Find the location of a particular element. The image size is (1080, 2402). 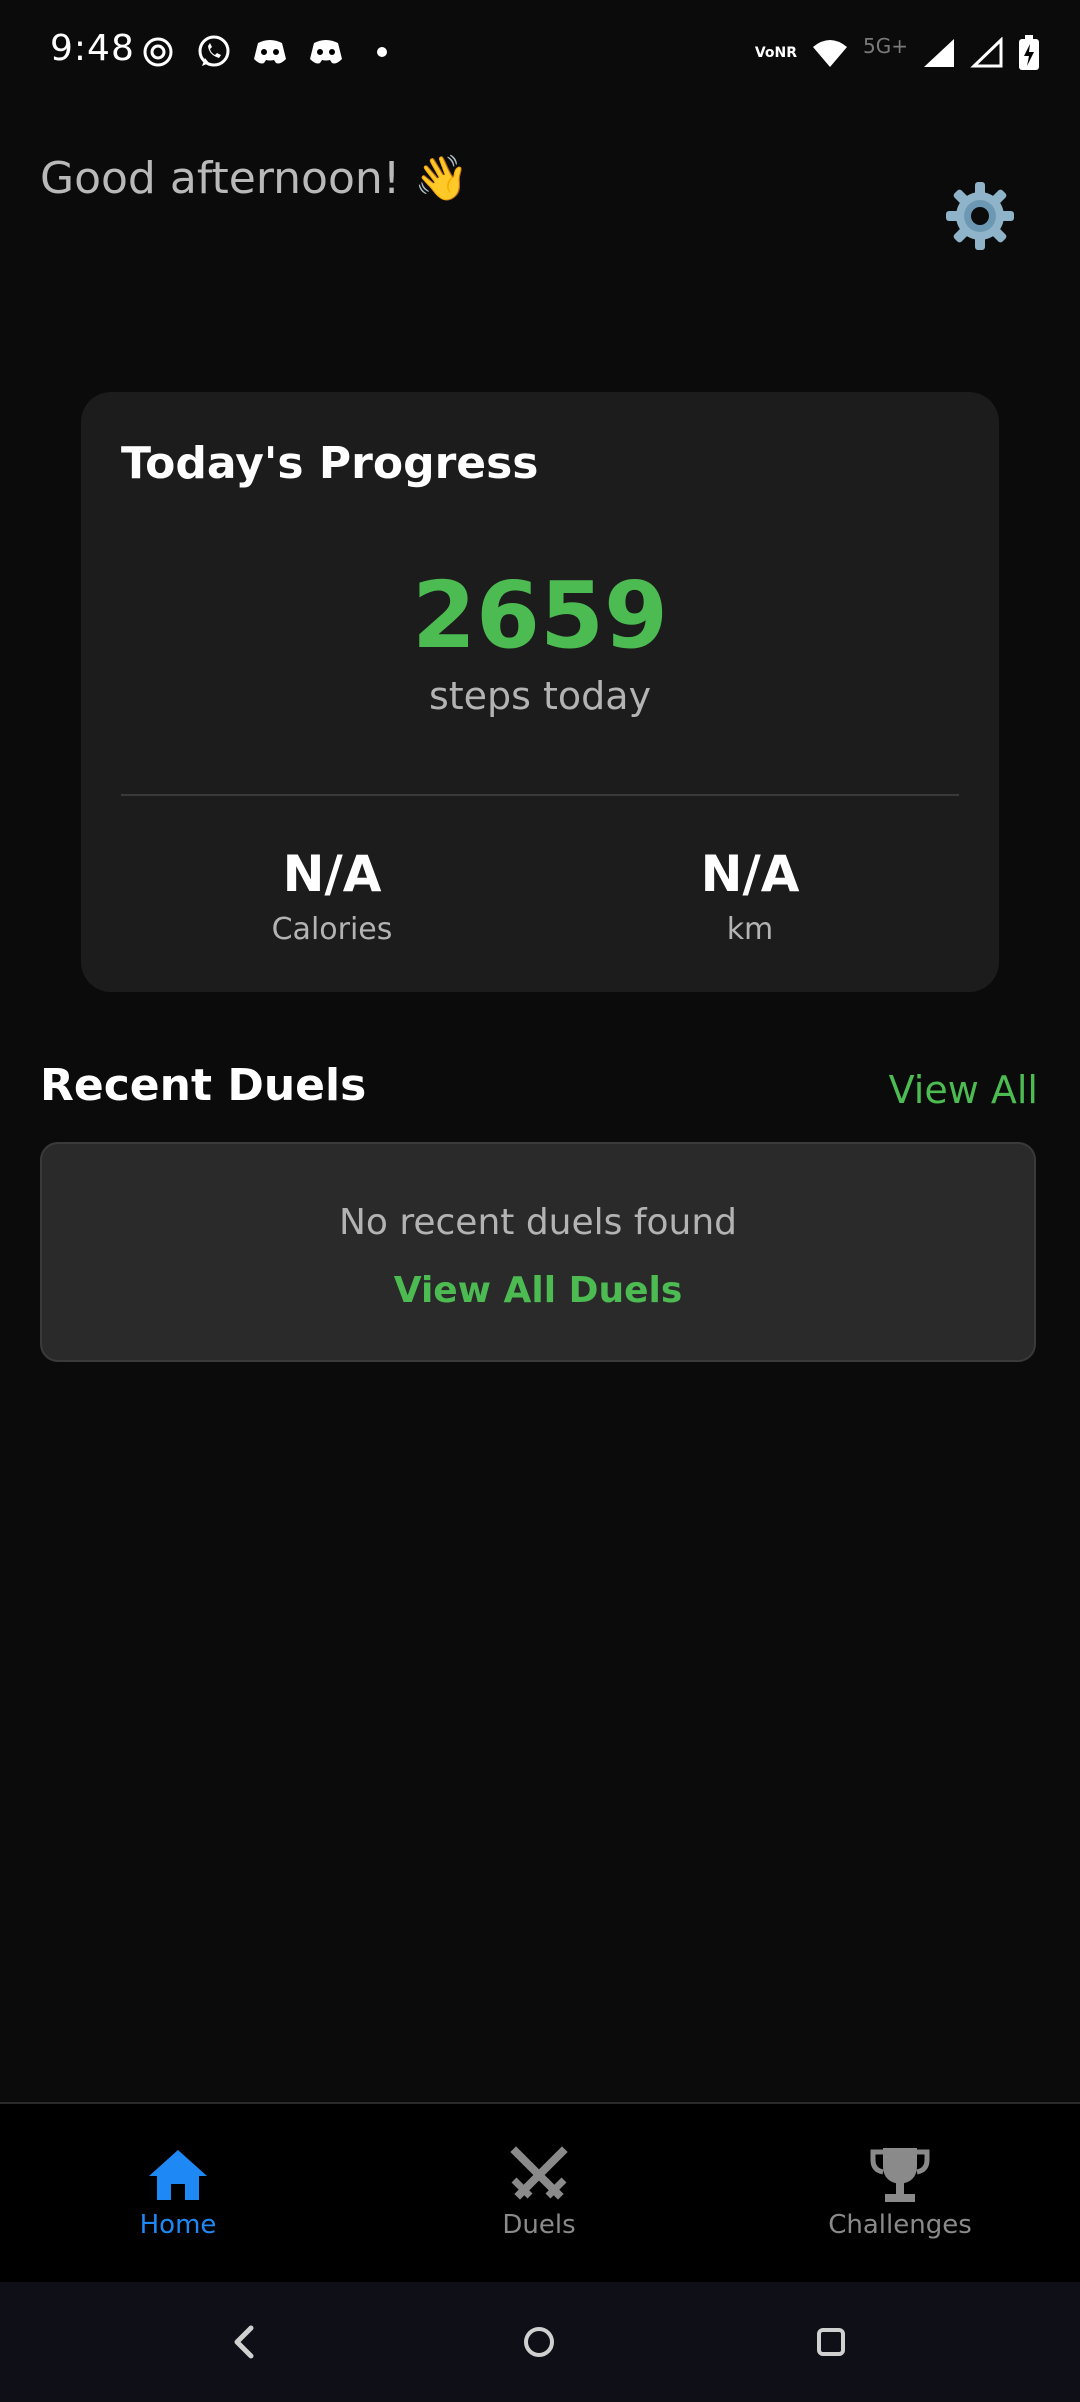

home-circle-icon is located at coordinates (539, 2342).